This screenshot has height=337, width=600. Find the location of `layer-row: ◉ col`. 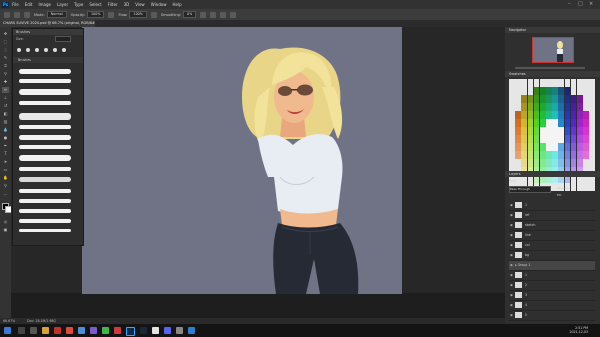

layer-row: ◉ col is located at coordinates (552, 246).